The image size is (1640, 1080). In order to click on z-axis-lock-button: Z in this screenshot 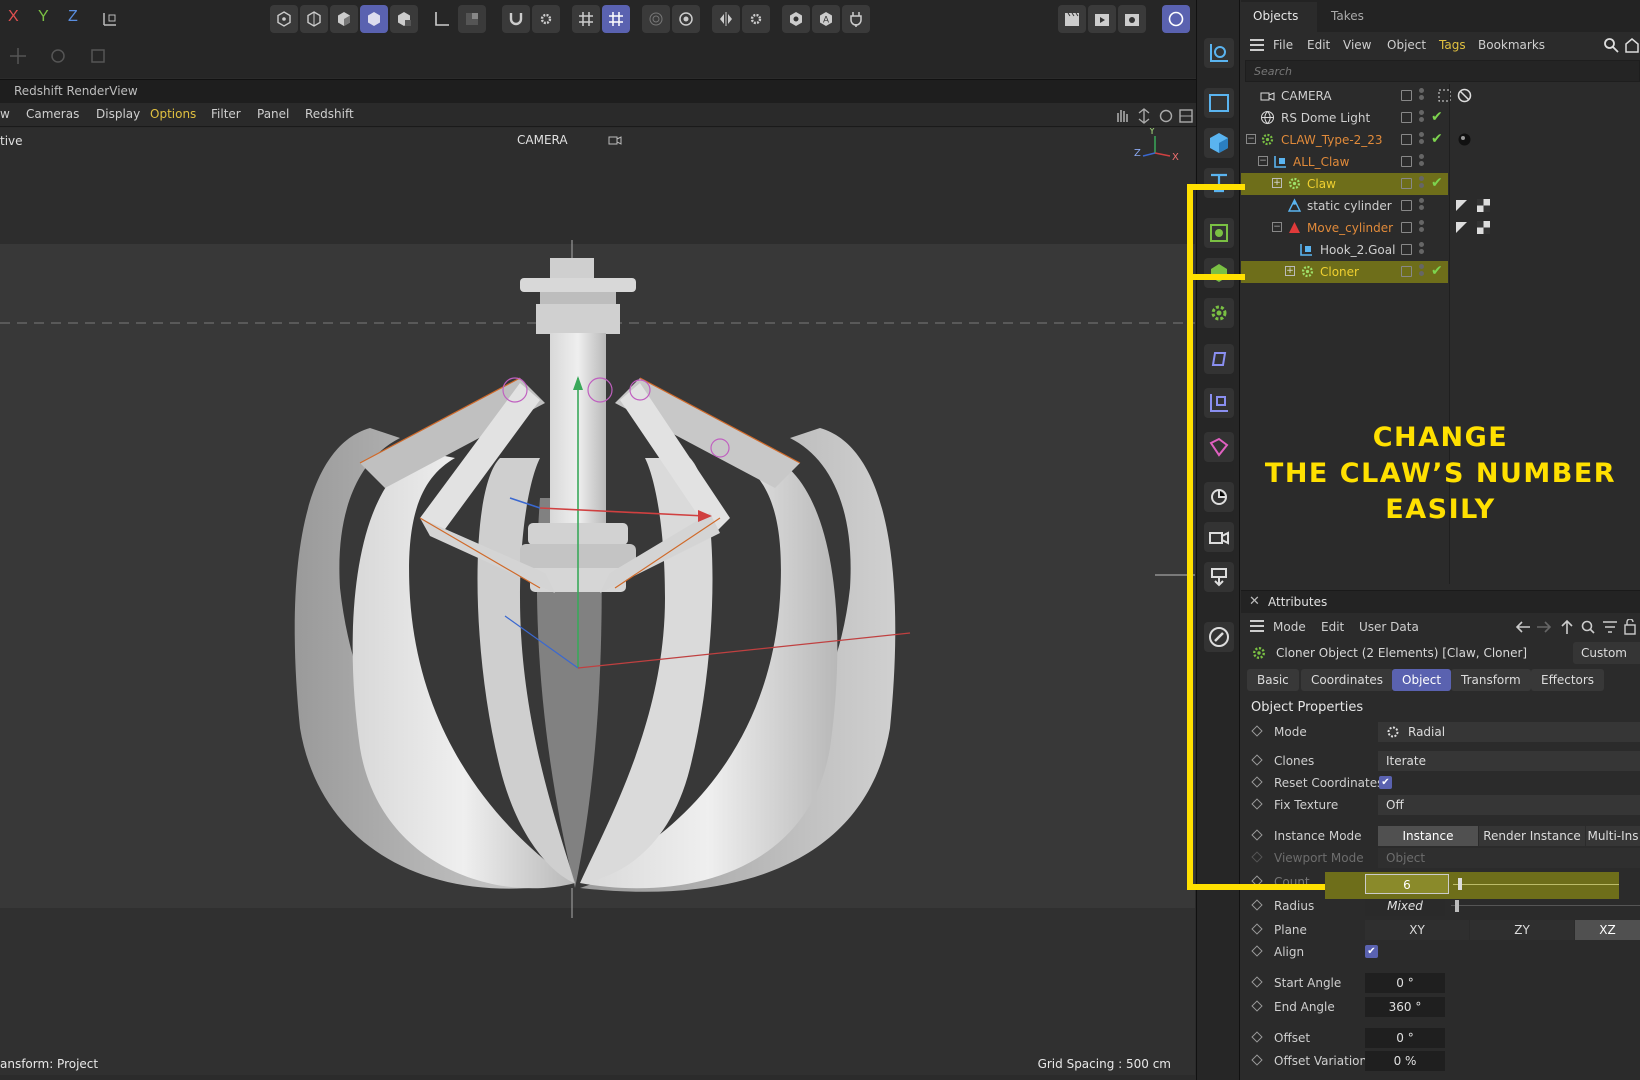, I will do `click(73, 17)`.